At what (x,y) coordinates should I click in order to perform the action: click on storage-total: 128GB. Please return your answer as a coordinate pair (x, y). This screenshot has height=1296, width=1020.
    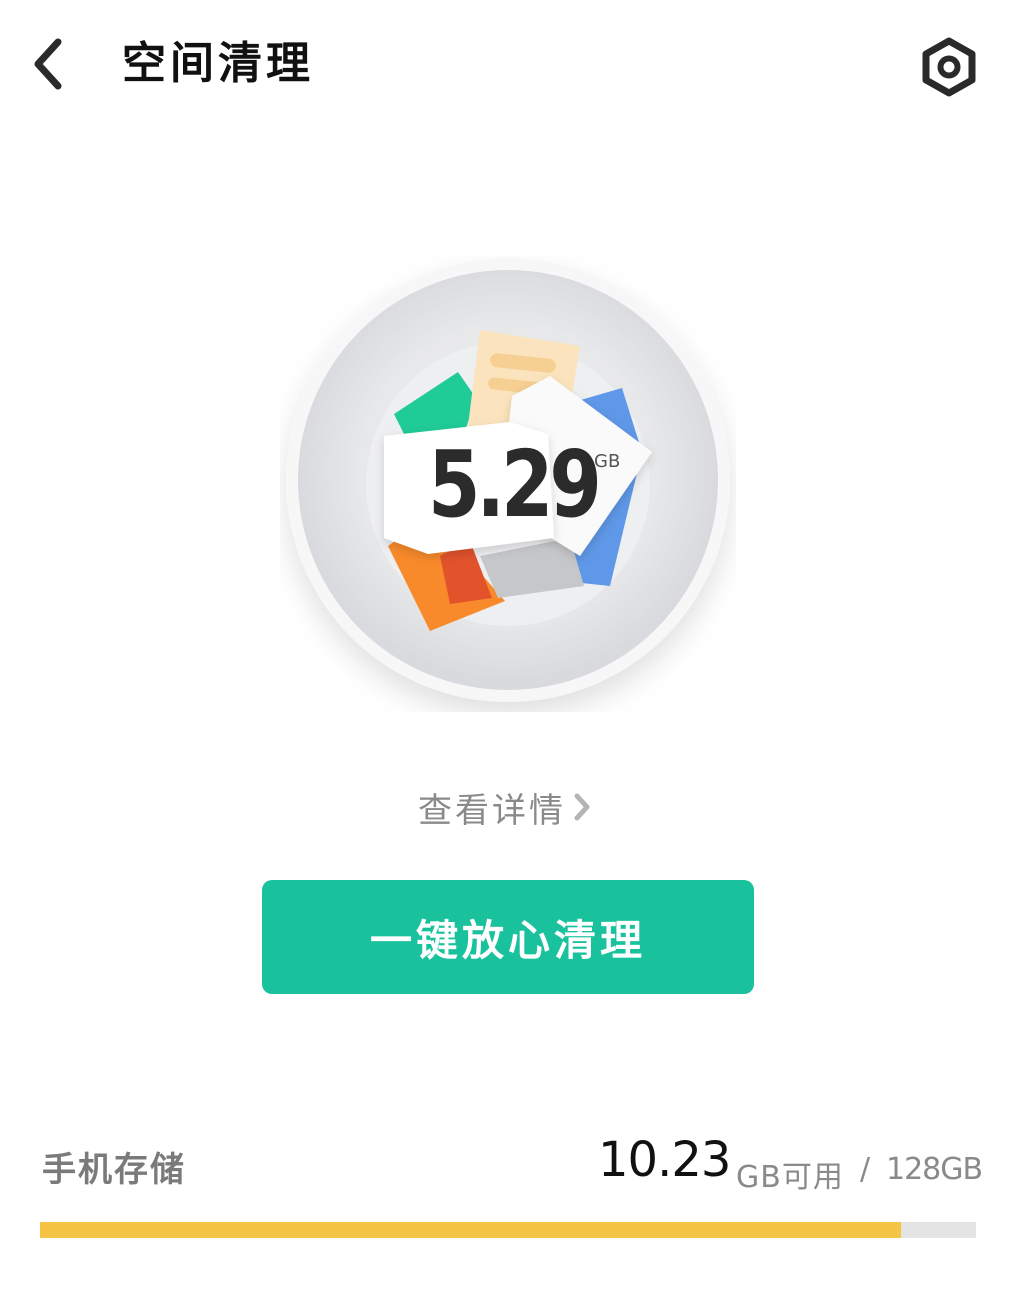
    Looking at the image, I should click on (934, 1169).